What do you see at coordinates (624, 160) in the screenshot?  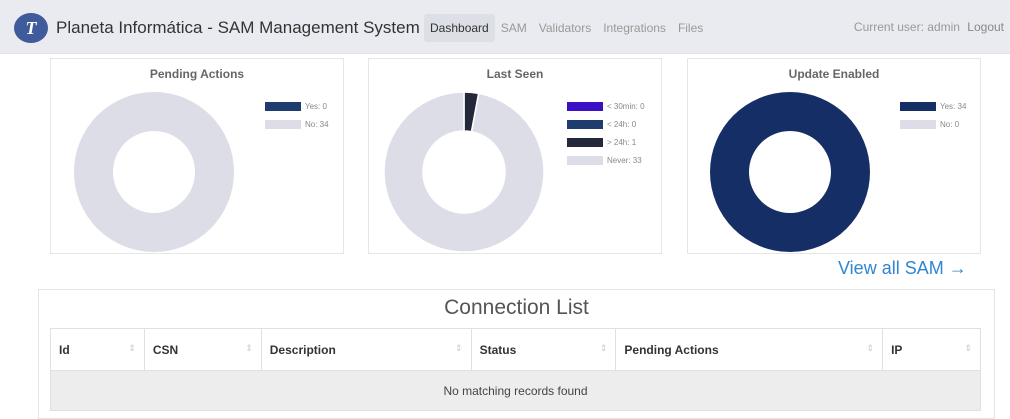 I see `legend-label: Never: 33` at bounding box center [624, 160].